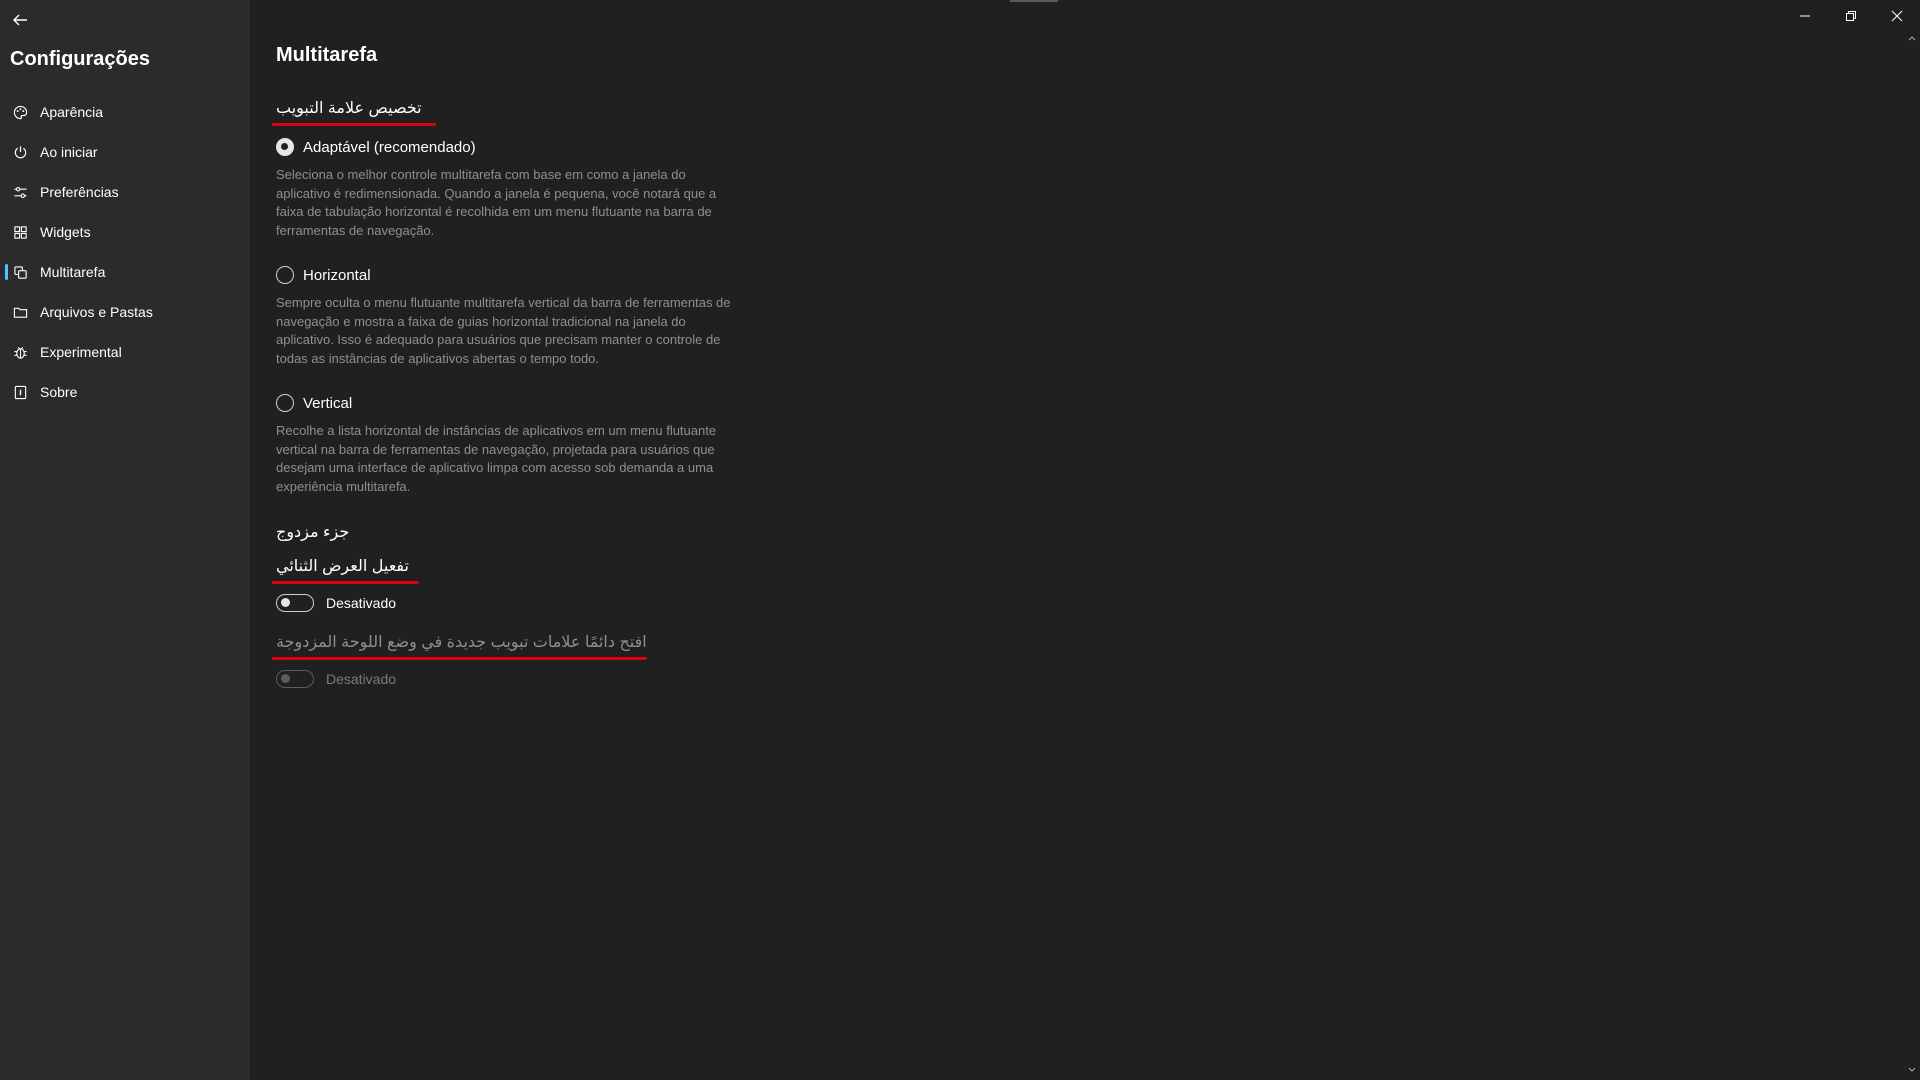  I want to click on sidebar-item-label: Widgets, so click(65, 232).